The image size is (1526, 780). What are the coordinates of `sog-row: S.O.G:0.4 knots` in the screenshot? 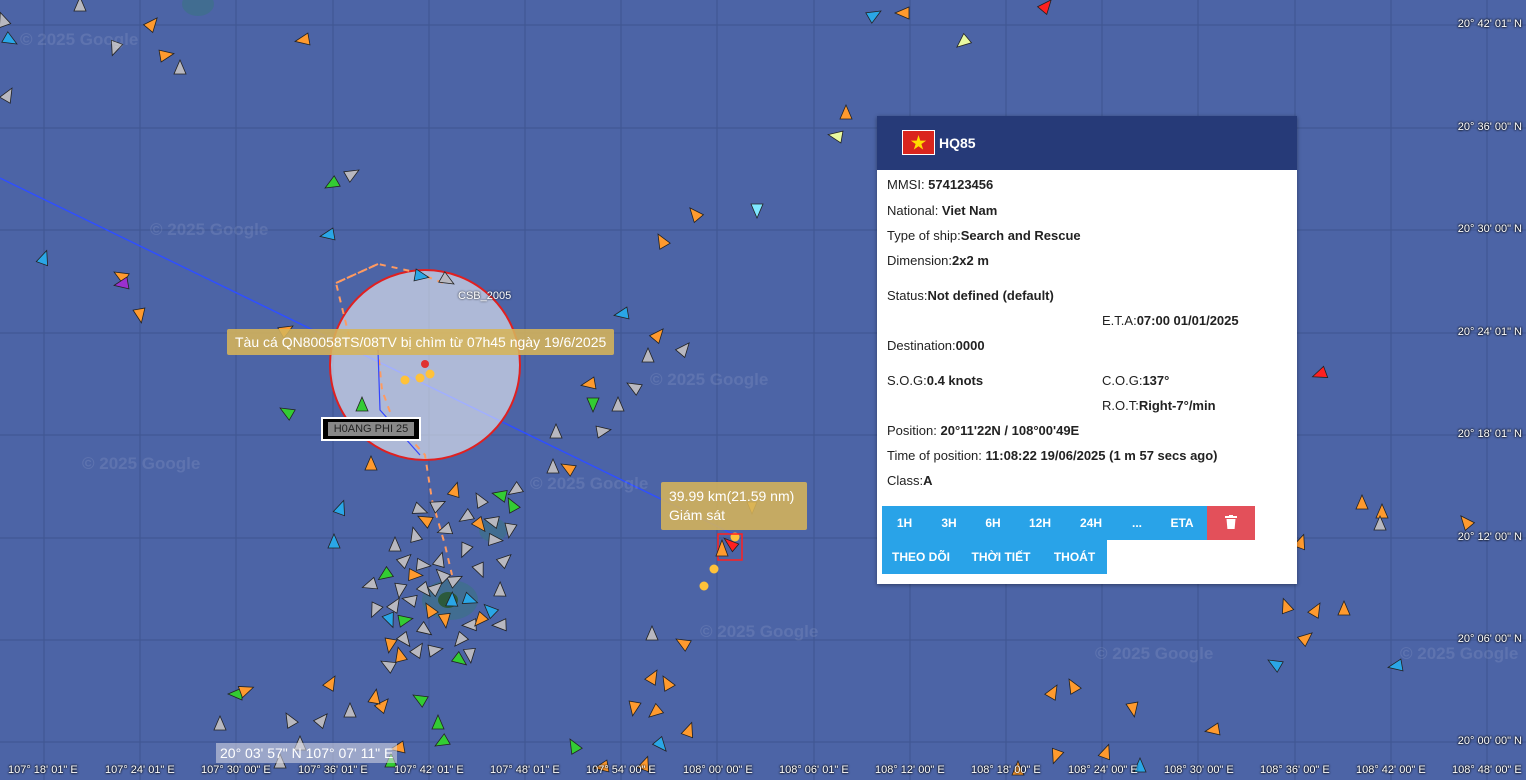 It's located at (935, 380).